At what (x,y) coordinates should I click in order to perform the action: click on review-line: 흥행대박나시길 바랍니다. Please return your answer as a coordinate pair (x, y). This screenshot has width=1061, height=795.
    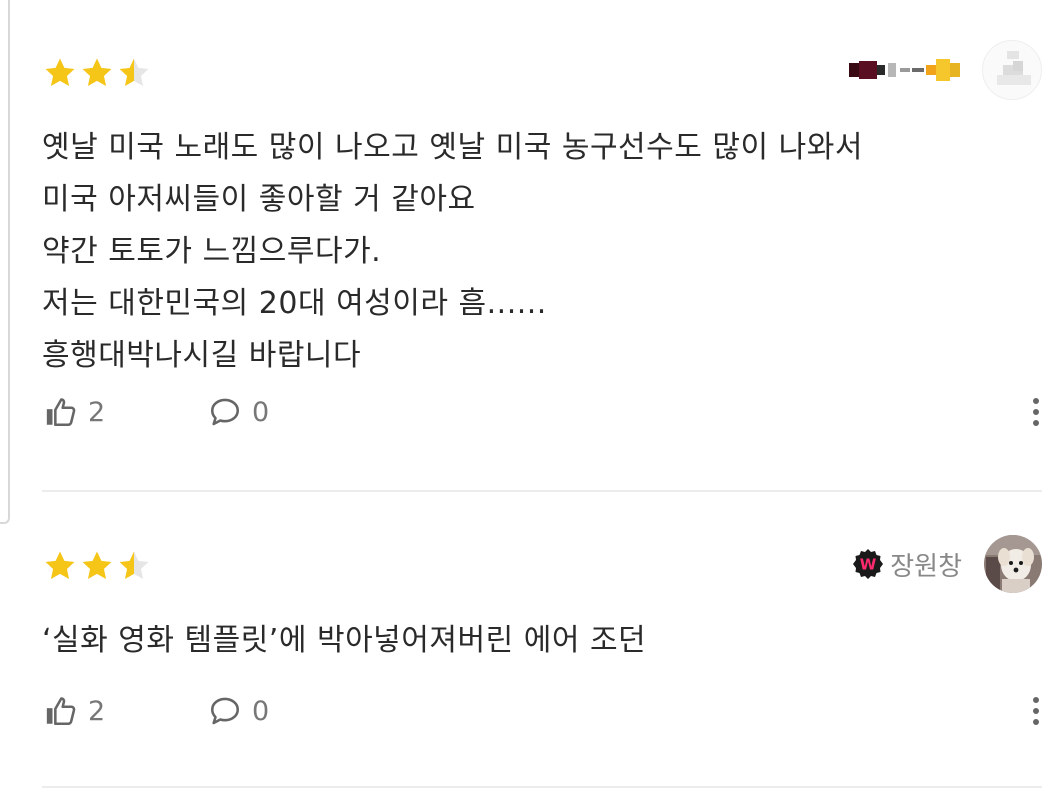
    Looking at the image, I should click on (202, 355).